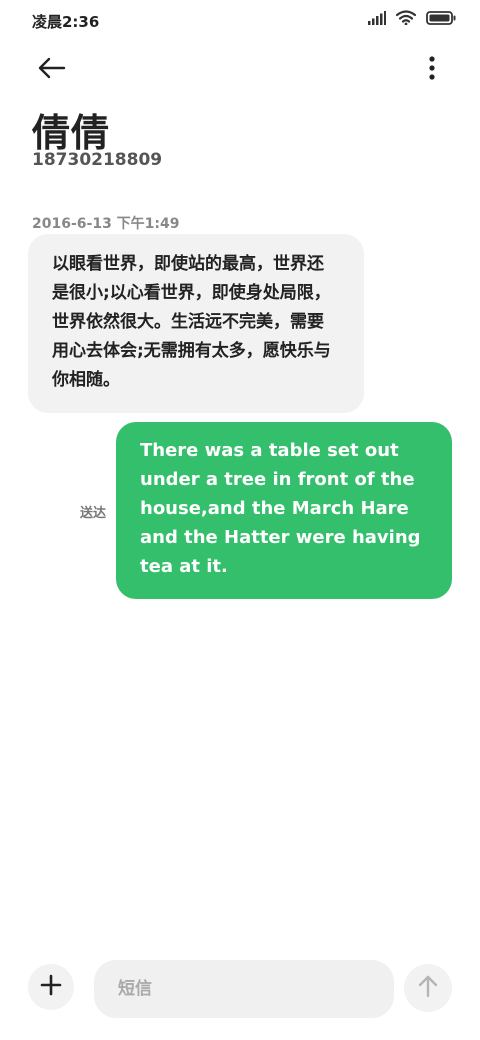  I want to click on status-icons, so click(412, 19).